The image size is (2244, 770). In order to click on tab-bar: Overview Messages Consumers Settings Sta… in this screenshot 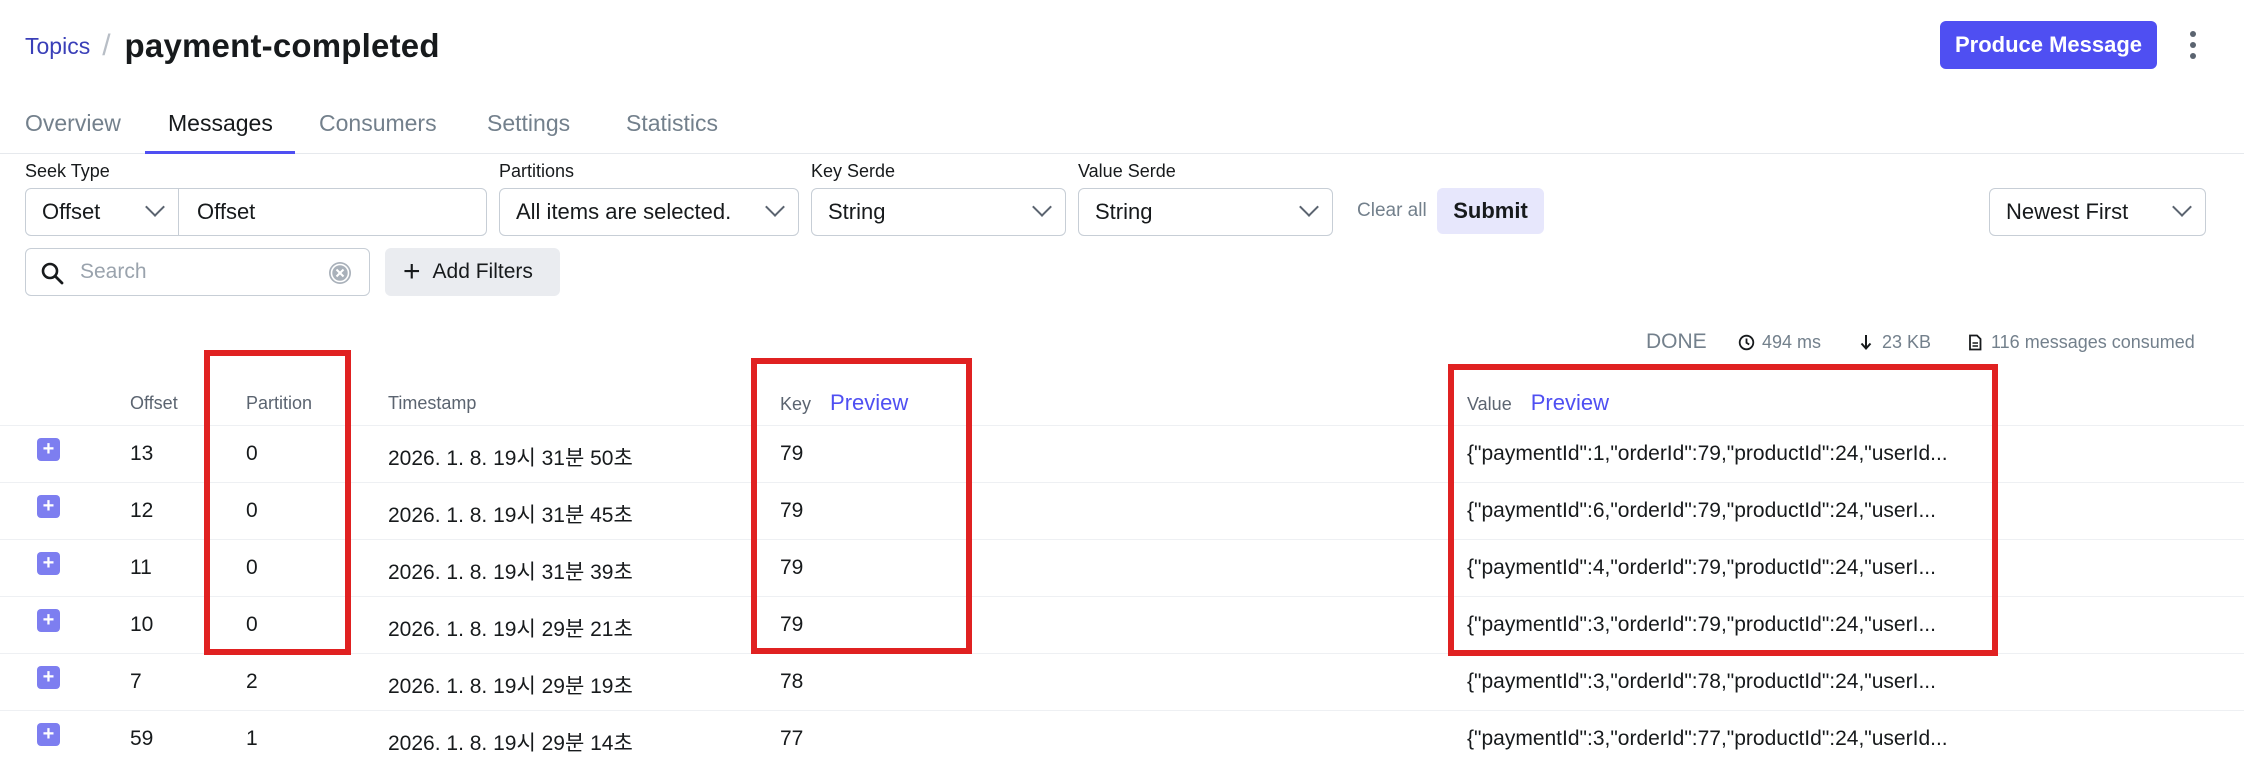, I will do `click(1122, 125)`.